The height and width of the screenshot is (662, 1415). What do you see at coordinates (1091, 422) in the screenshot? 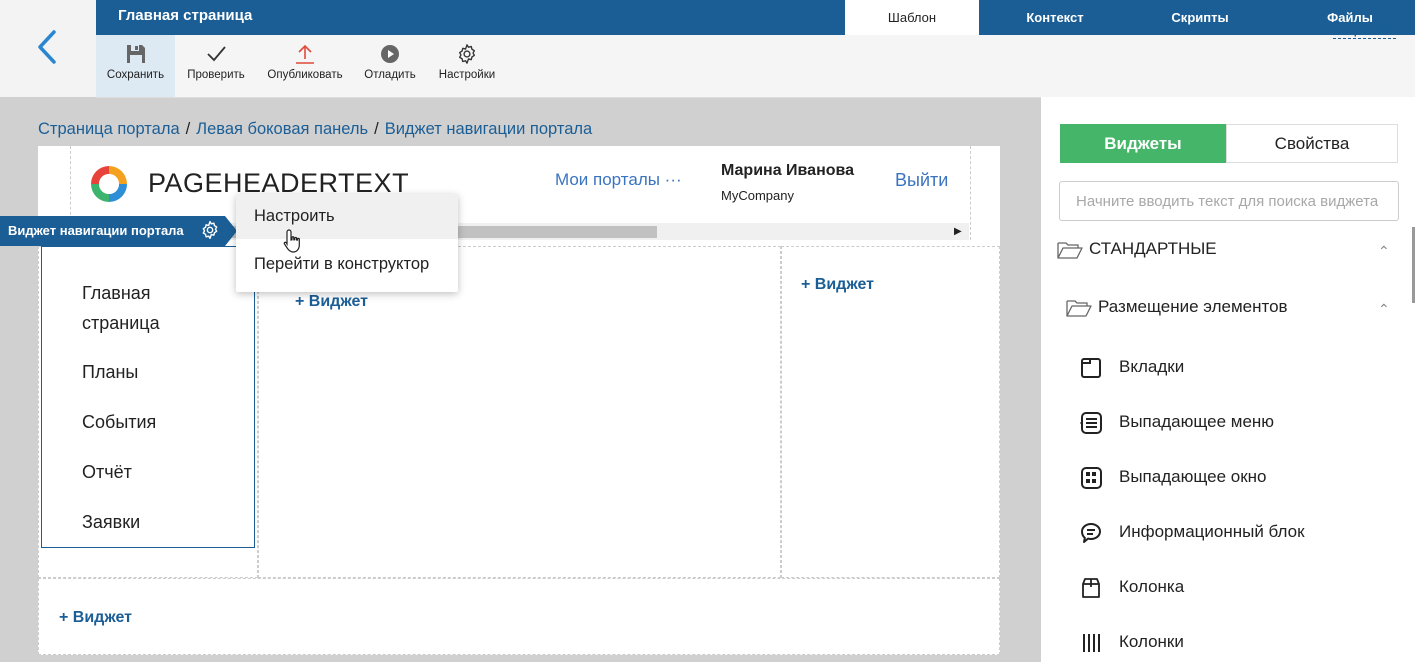
I see `dropdown-menu-icon` at bounding box center [1091, 422].